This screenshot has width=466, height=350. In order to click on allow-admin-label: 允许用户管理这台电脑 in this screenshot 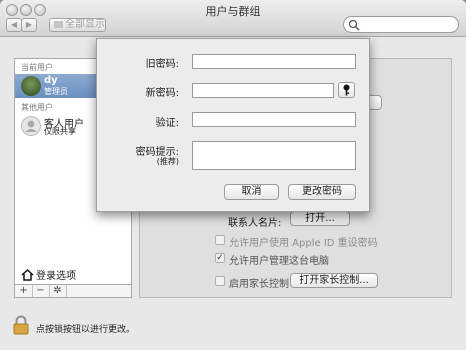, I will do `click(279, 261)`.